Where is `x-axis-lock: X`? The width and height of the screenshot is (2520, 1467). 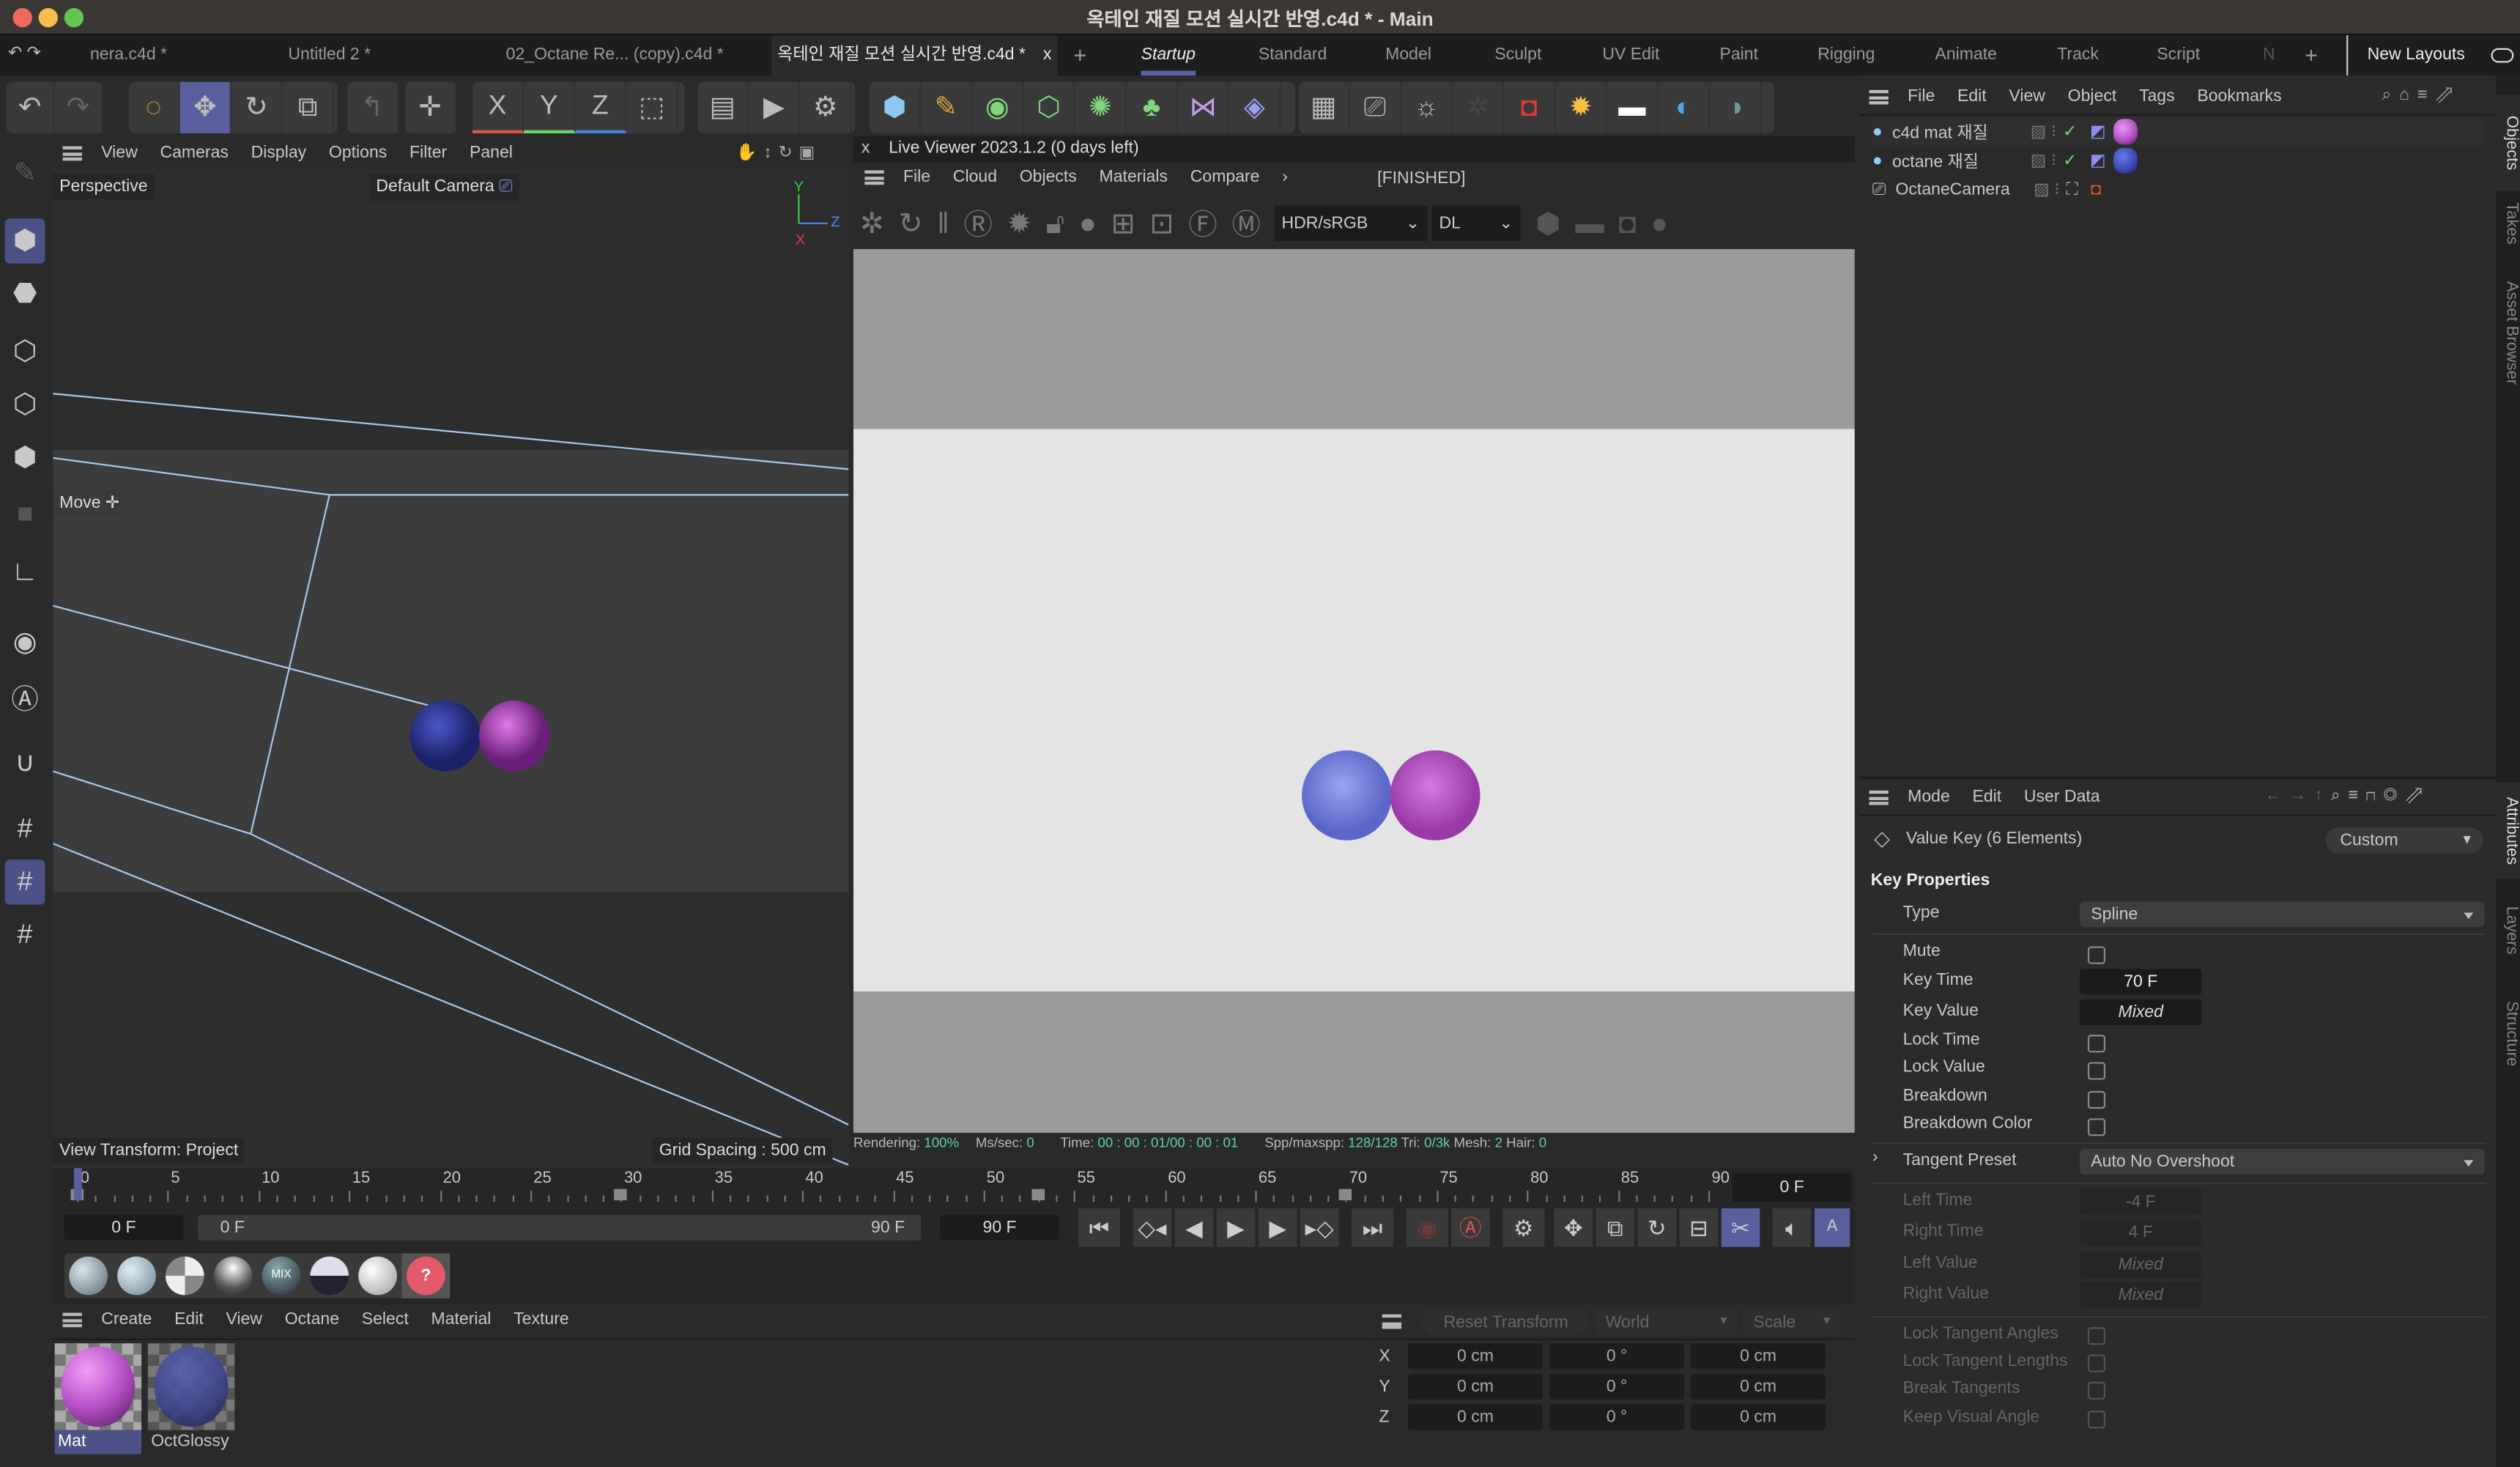 x-axis-lock: X is located at coordinates (498, 107).